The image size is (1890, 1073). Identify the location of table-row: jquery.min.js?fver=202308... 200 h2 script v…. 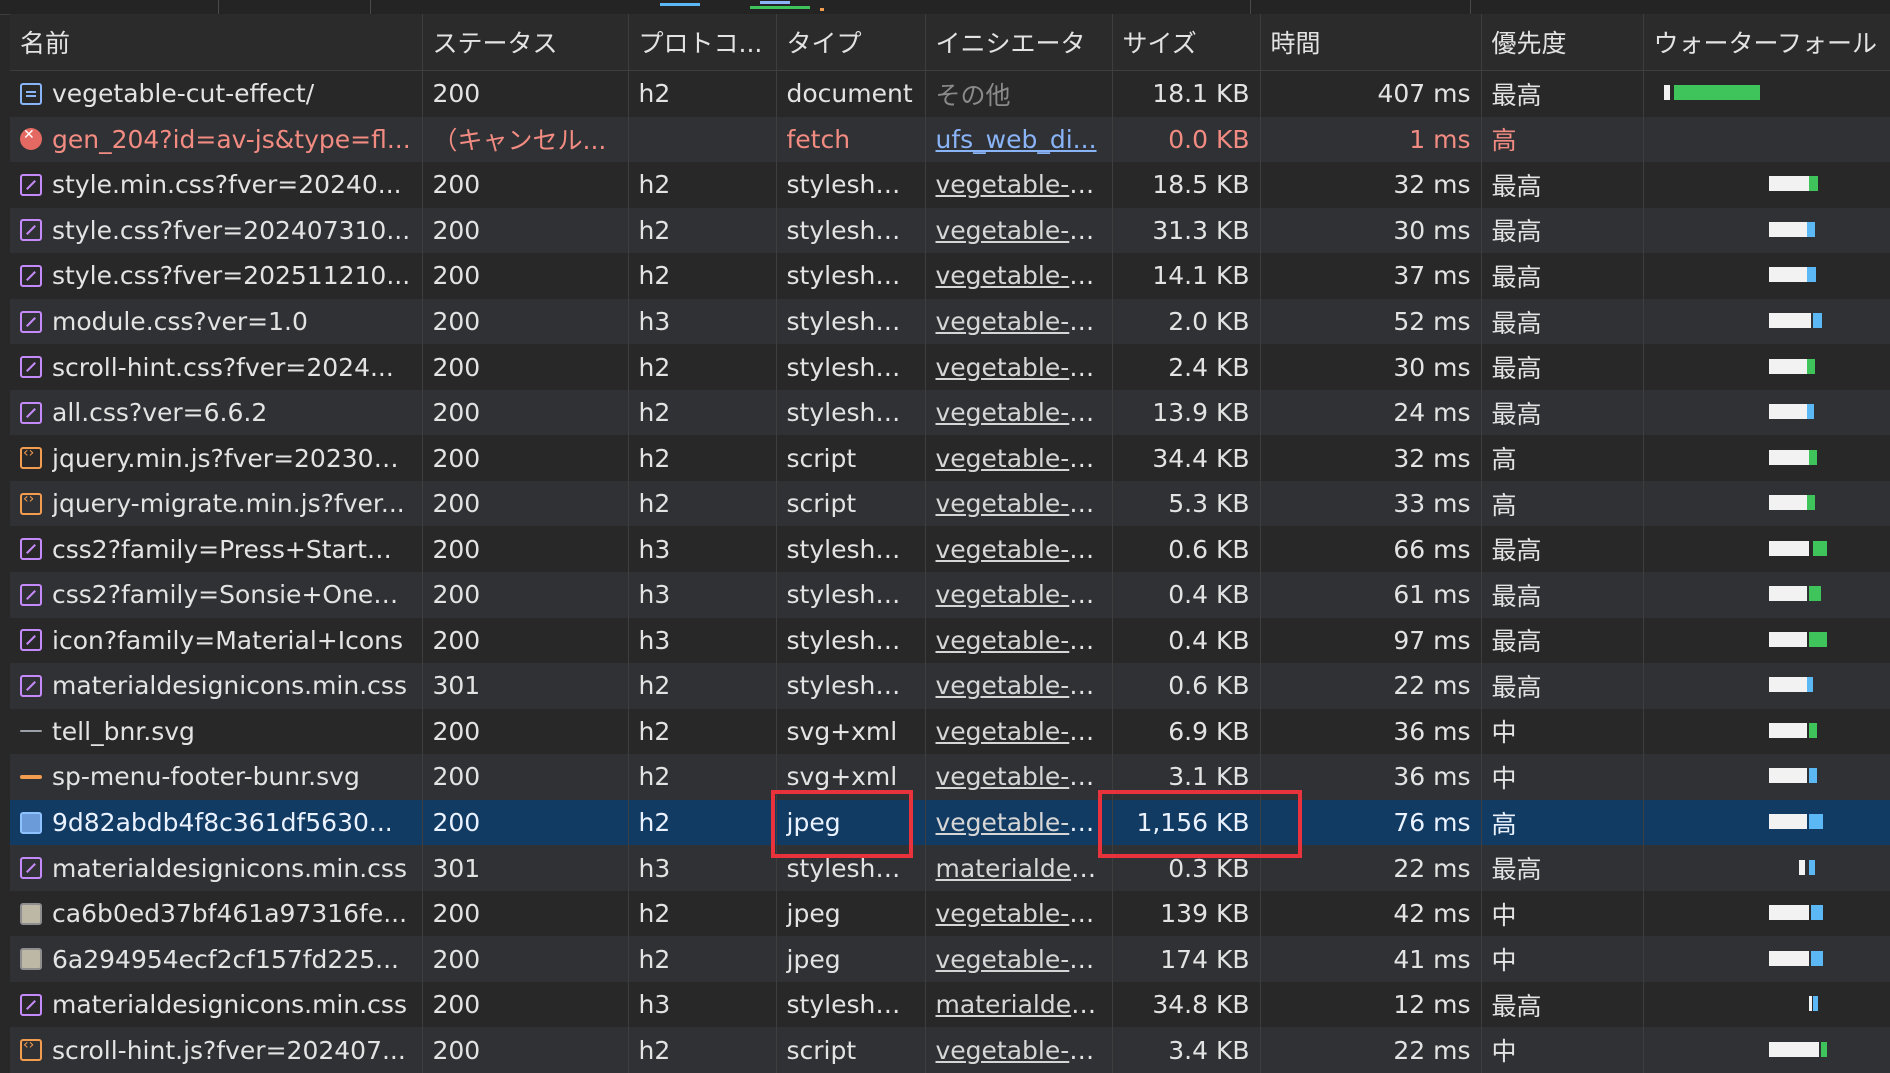
(950, 458).